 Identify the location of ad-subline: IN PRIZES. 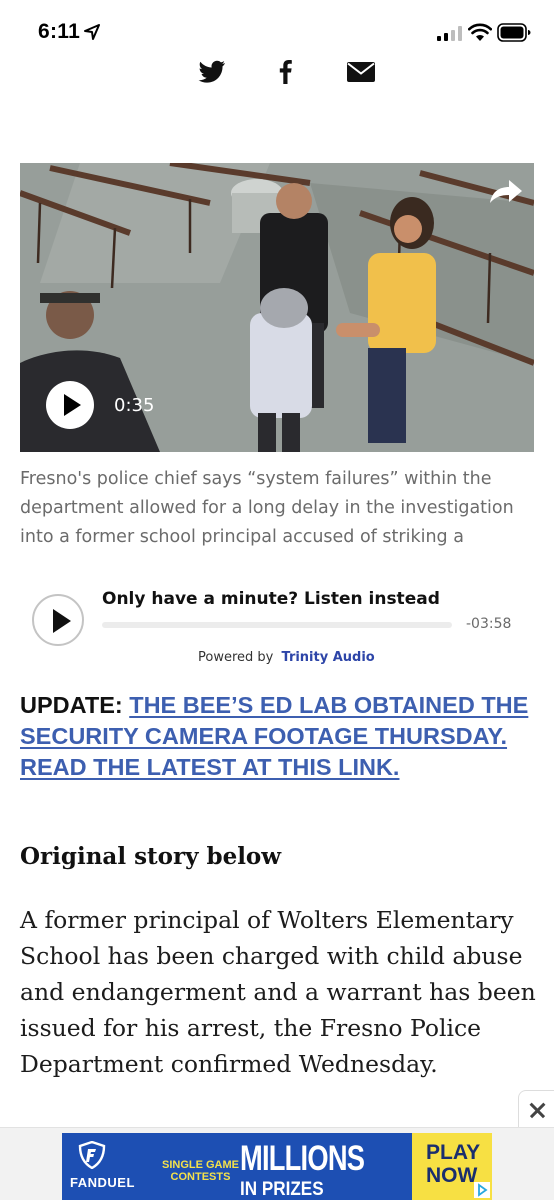
(282, 1189).